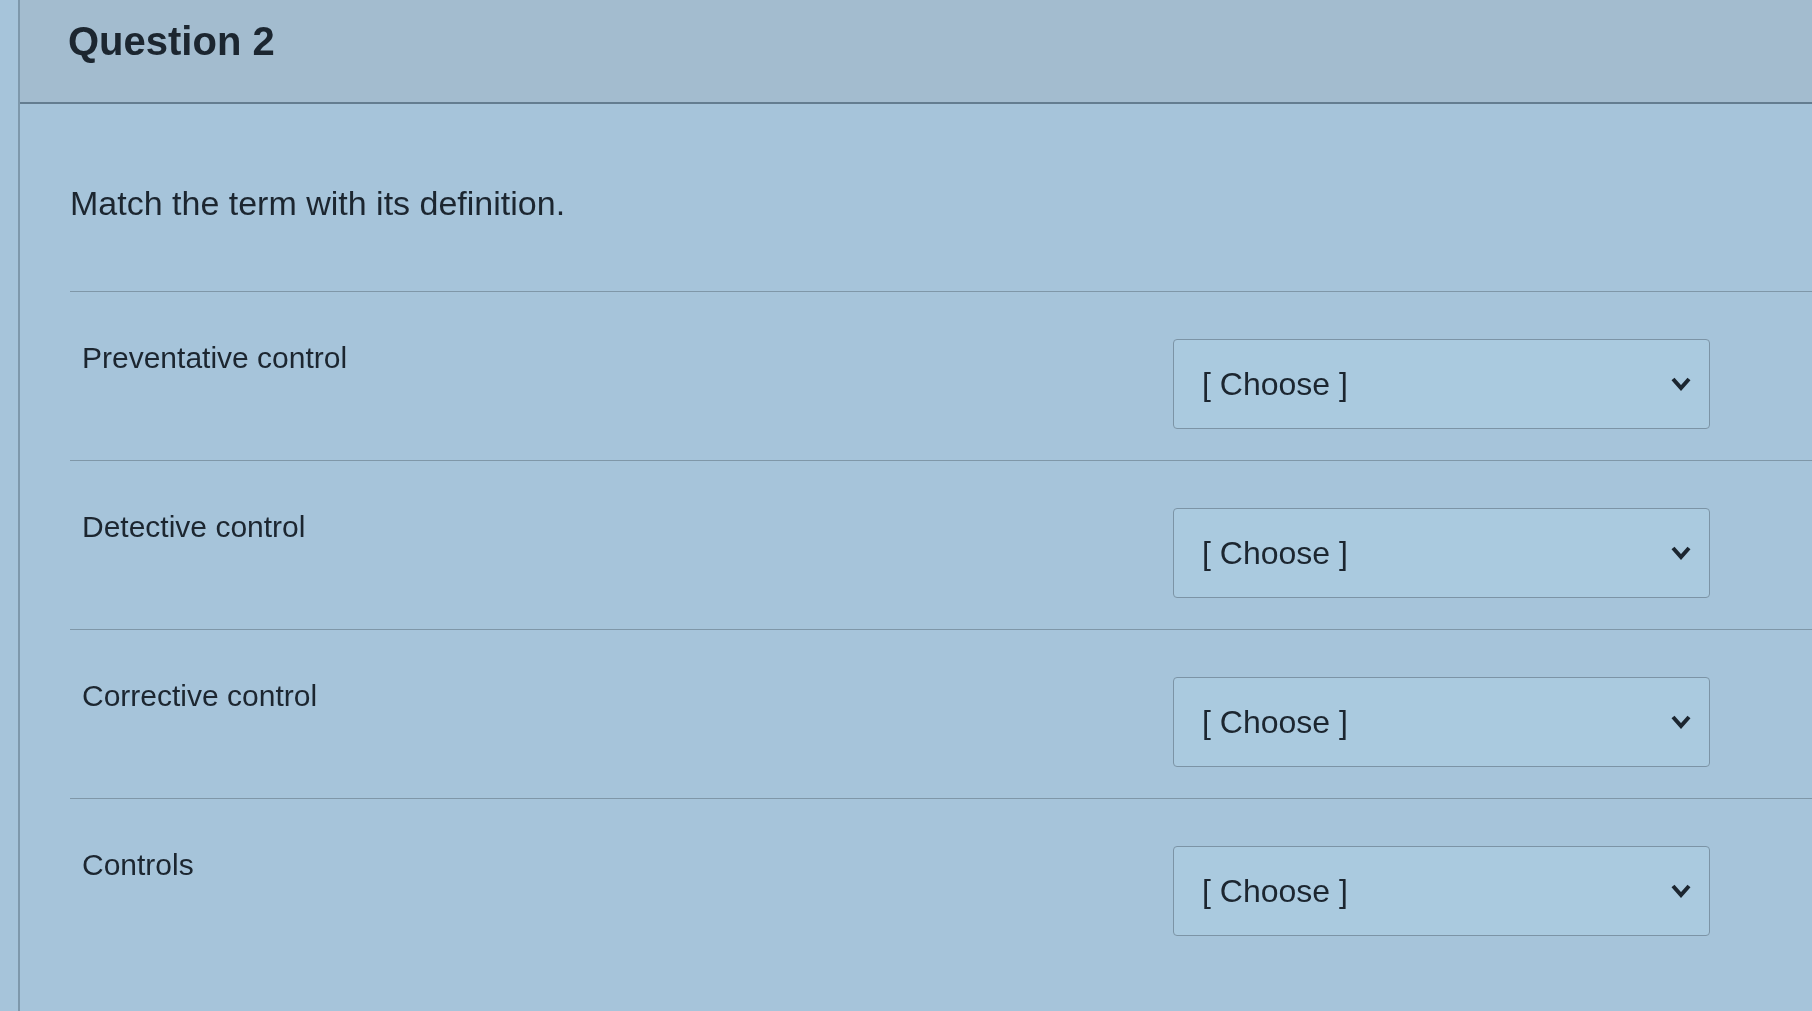 Image resolution: width=1812 pixels, height=1011 pixels. I want to click on term-label: Controls, so click(138, 865).